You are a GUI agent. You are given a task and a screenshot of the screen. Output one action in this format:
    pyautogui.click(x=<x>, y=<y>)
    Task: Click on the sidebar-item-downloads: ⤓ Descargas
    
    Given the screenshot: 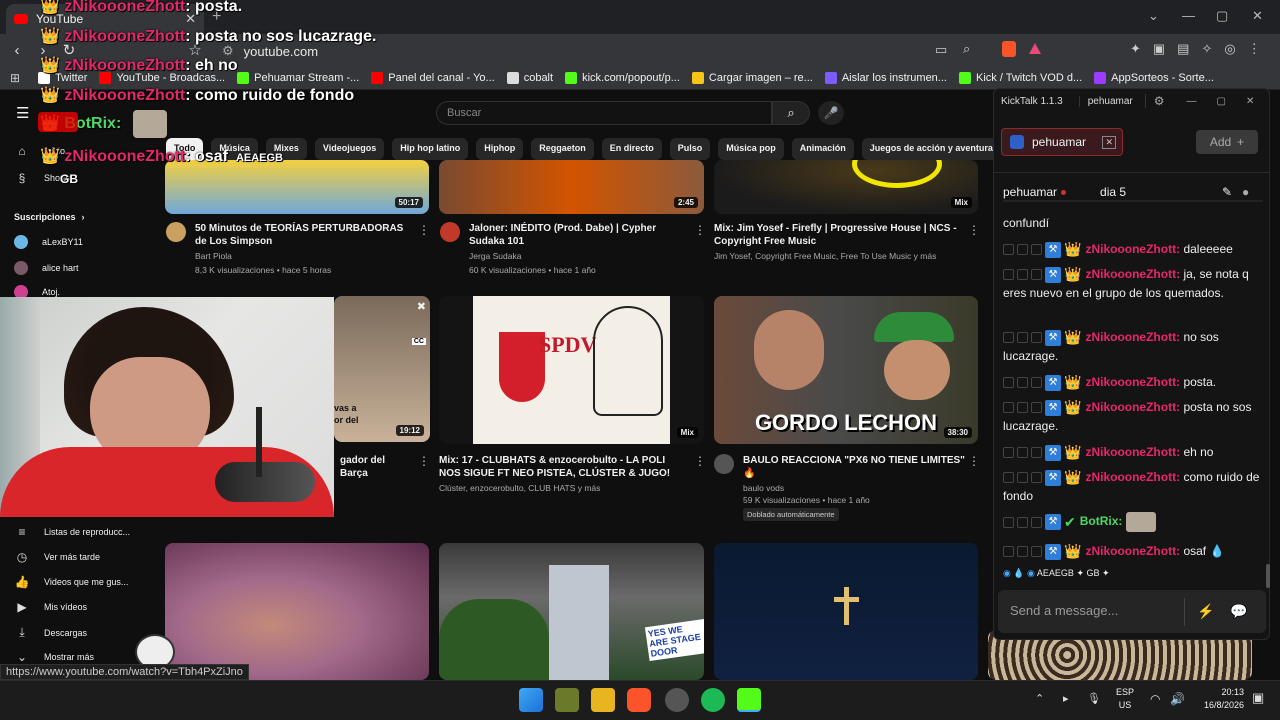 What is the action you would take?
    pyautogui.click(x=50, y=632)
    